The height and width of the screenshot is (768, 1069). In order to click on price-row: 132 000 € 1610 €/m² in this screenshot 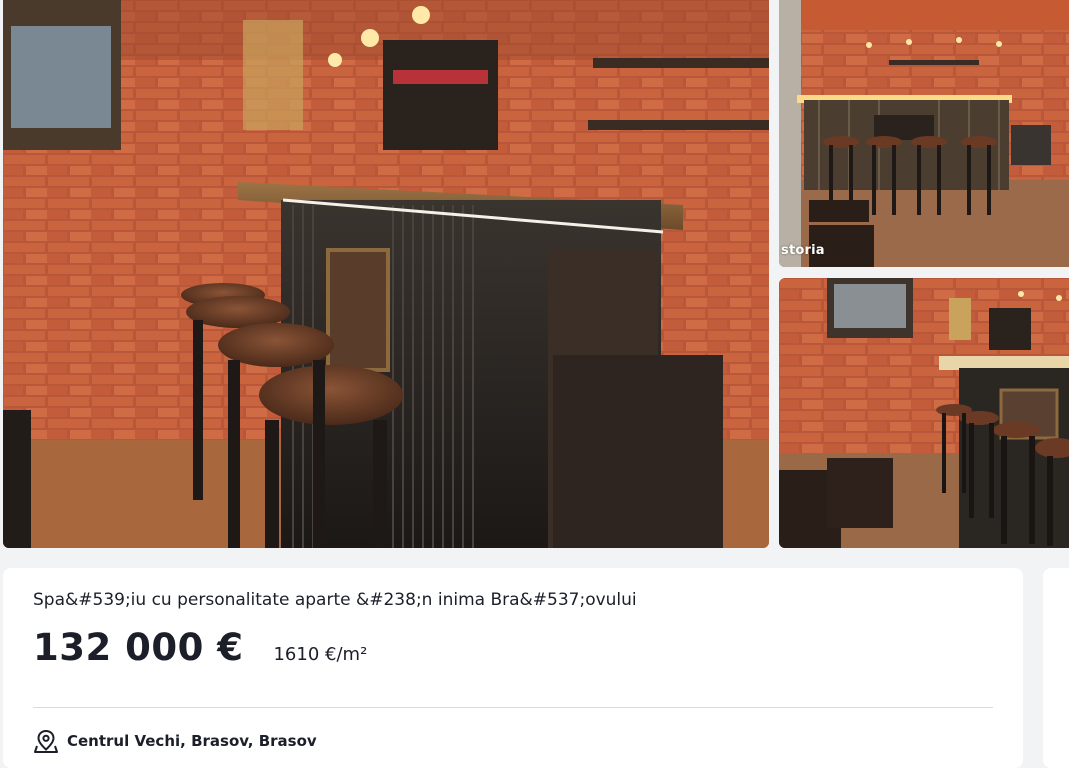, I will do `click(200, 647)`.